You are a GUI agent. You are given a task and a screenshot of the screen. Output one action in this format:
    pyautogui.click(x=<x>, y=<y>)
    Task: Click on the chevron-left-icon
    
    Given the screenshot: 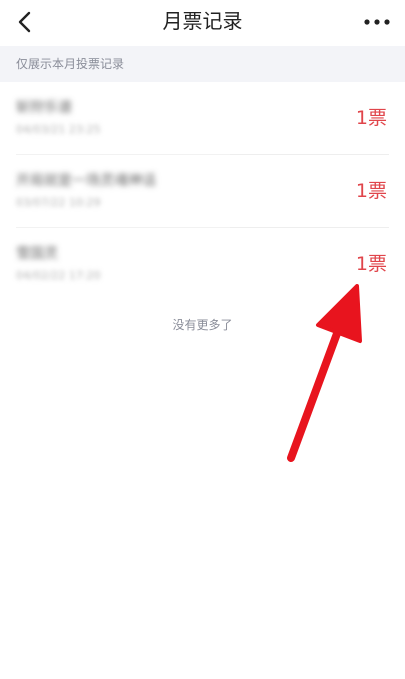 What is the action you would take?
    pyautogui.click(x=24, y=22)
    